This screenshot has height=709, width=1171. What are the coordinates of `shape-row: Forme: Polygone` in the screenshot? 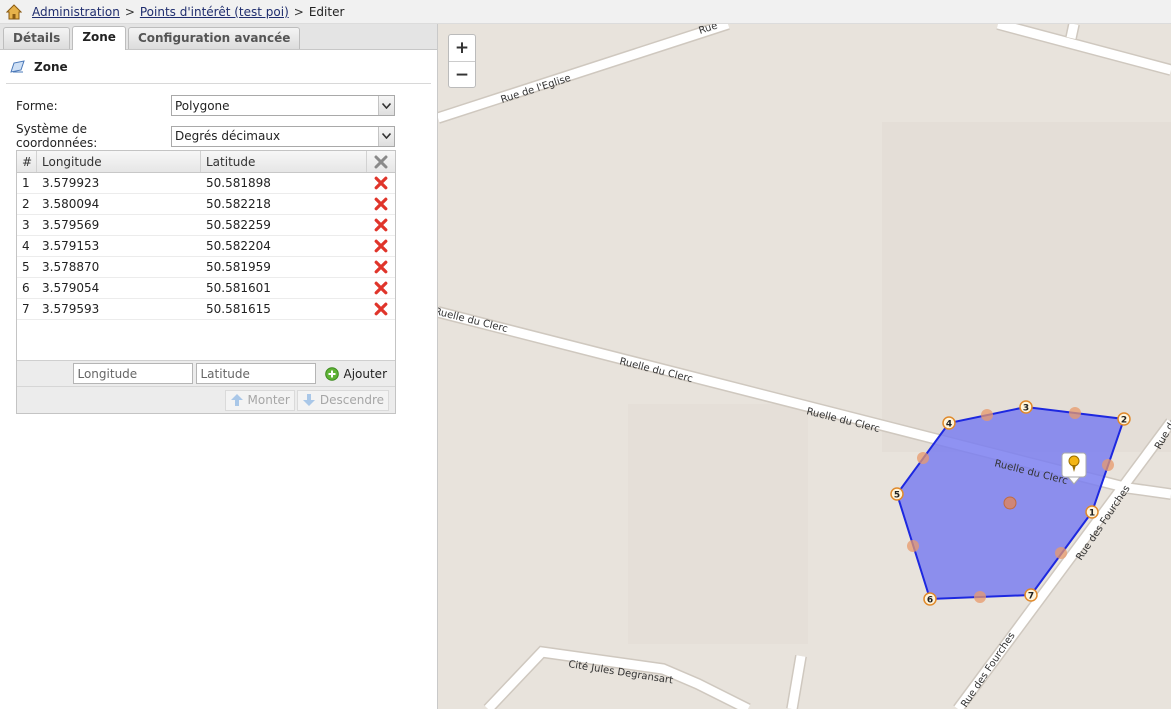 It's located at (205, 105).